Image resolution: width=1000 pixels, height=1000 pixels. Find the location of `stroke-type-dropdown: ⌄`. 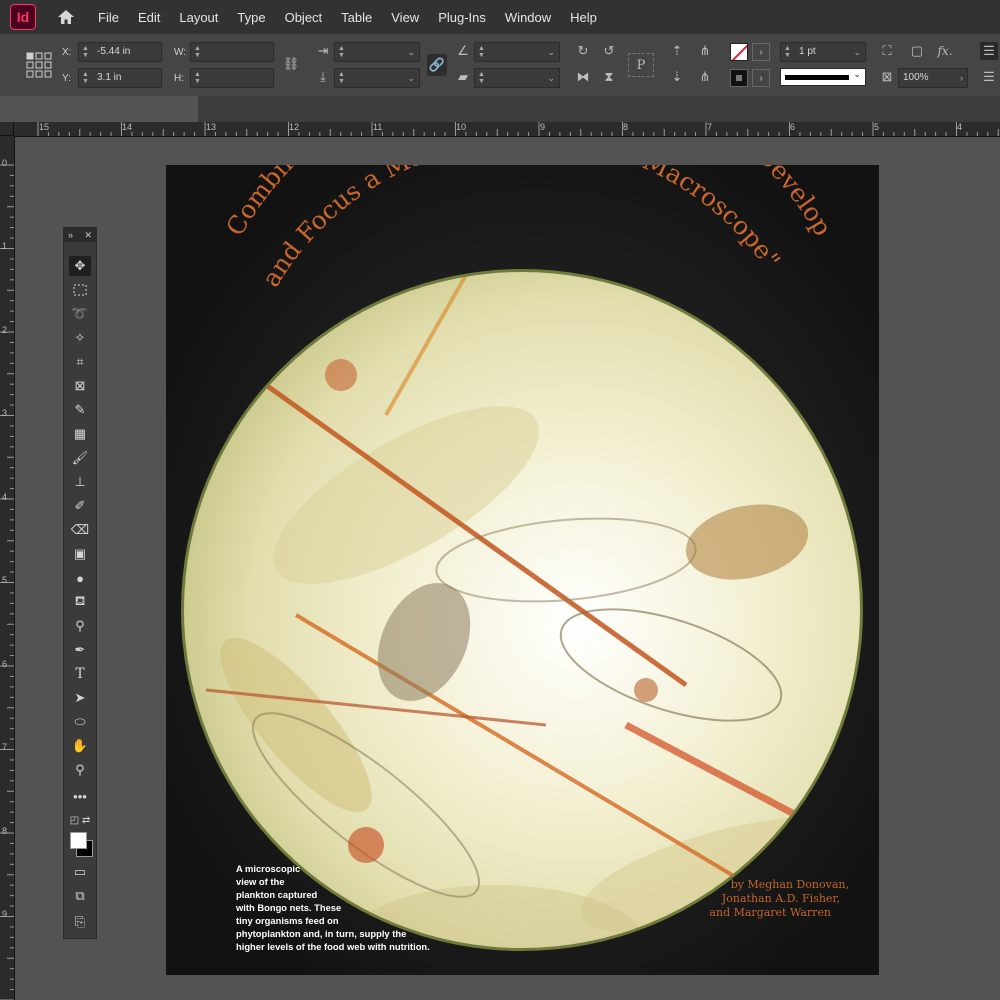

stroke-type-dropdown: ⌄ is located at coordinates (823, 77).